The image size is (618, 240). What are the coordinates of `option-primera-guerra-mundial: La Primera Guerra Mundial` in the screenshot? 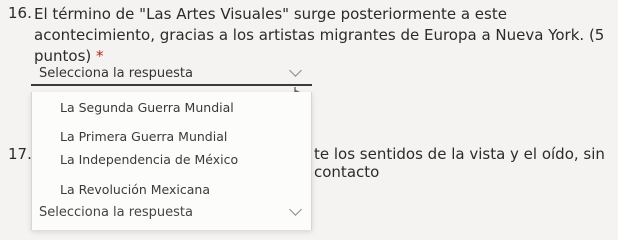 It's located at (143, 136).